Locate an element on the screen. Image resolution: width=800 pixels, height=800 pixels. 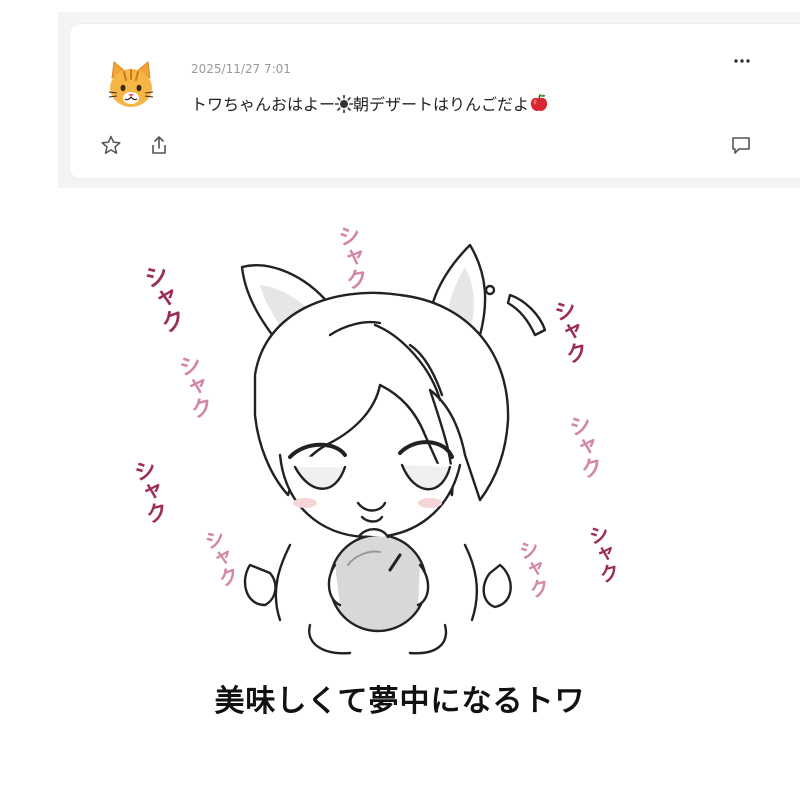
star-icon is located at coordinates (111, 145).